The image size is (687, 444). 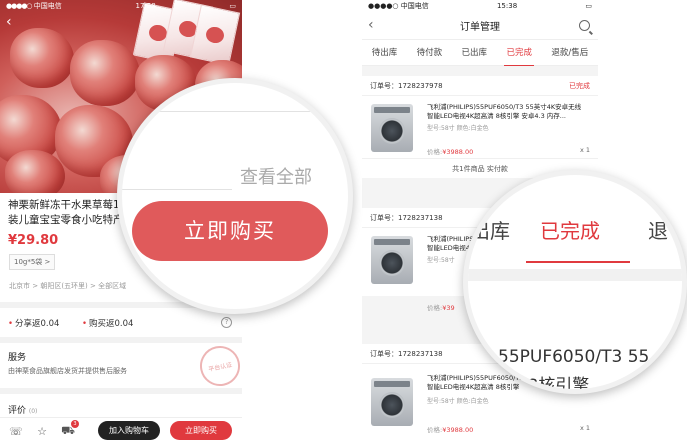 I want to click on add-to-cart-button: 加入购物车, so click(x=129, y=430).